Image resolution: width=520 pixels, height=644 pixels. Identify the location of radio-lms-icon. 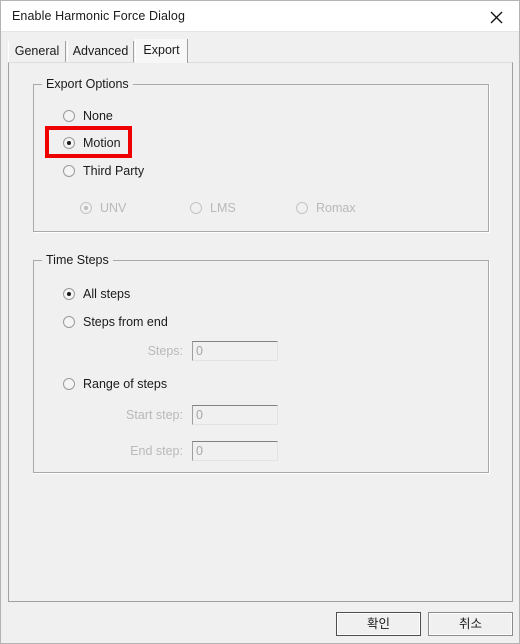
(196, 208).